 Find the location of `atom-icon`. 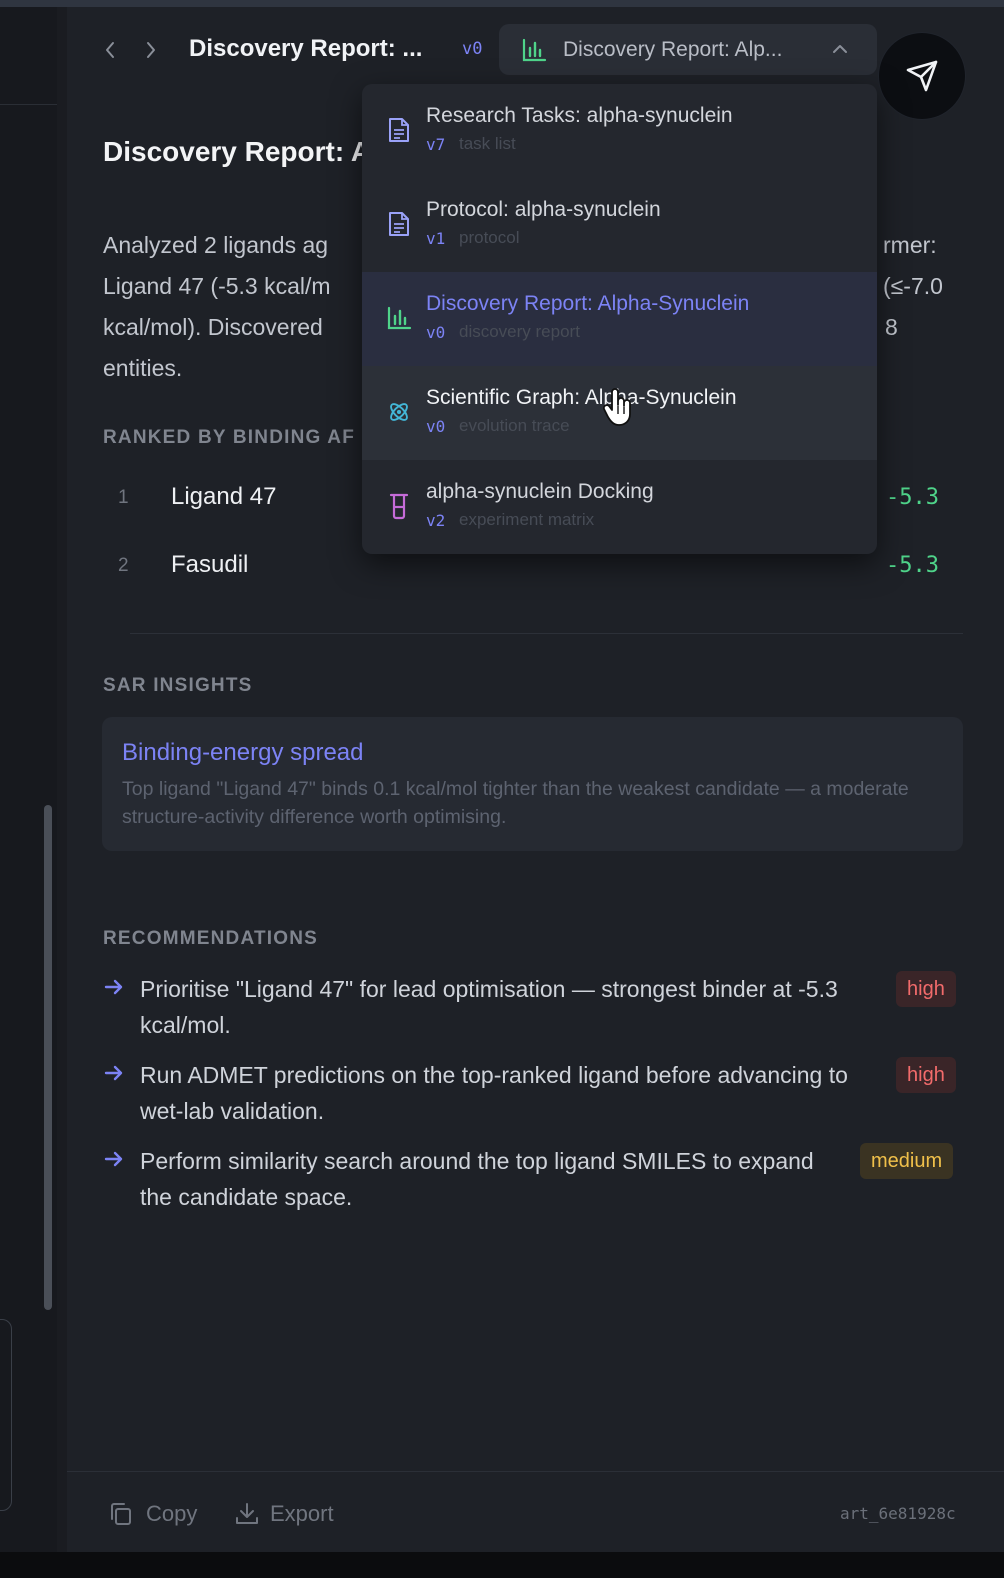

atom-icon is located at coordinates (399, 412).